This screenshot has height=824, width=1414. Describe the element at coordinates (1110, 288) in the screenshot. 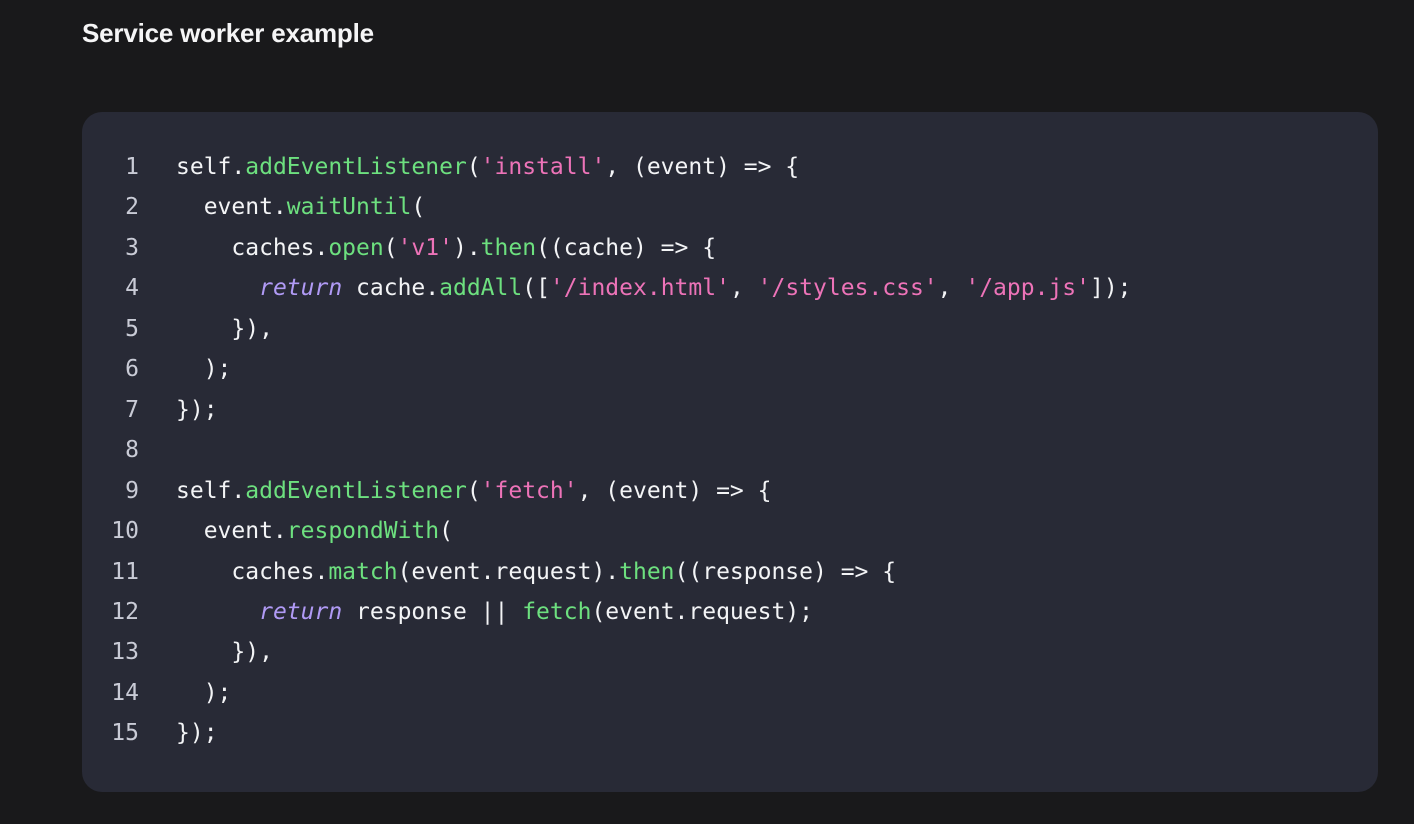

I see `code-token: ]);` at that location.